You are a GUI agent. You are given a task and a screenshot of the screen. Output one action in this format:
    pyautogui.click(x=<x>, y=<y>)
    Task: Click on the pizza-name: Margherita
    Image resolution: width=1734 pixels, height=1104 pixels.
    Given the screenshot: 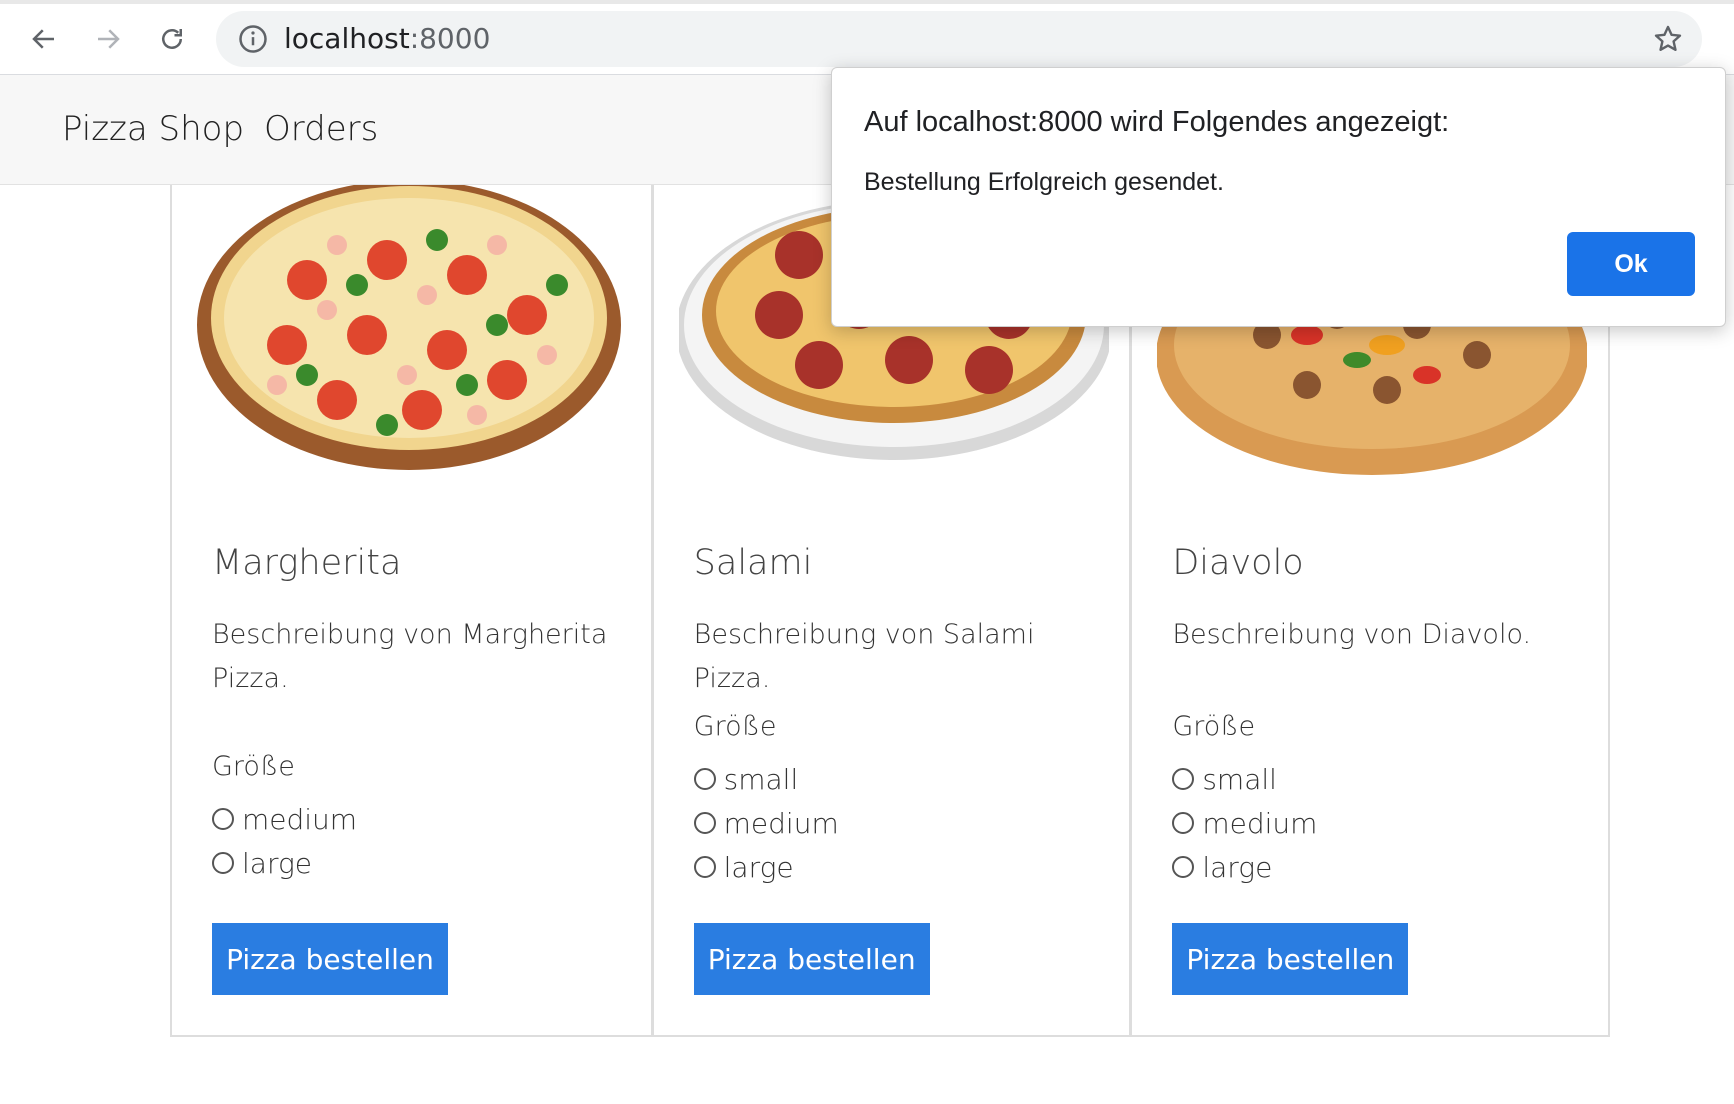 What is the action you would take?
    pyautogui.click(x=307, y=563)
    